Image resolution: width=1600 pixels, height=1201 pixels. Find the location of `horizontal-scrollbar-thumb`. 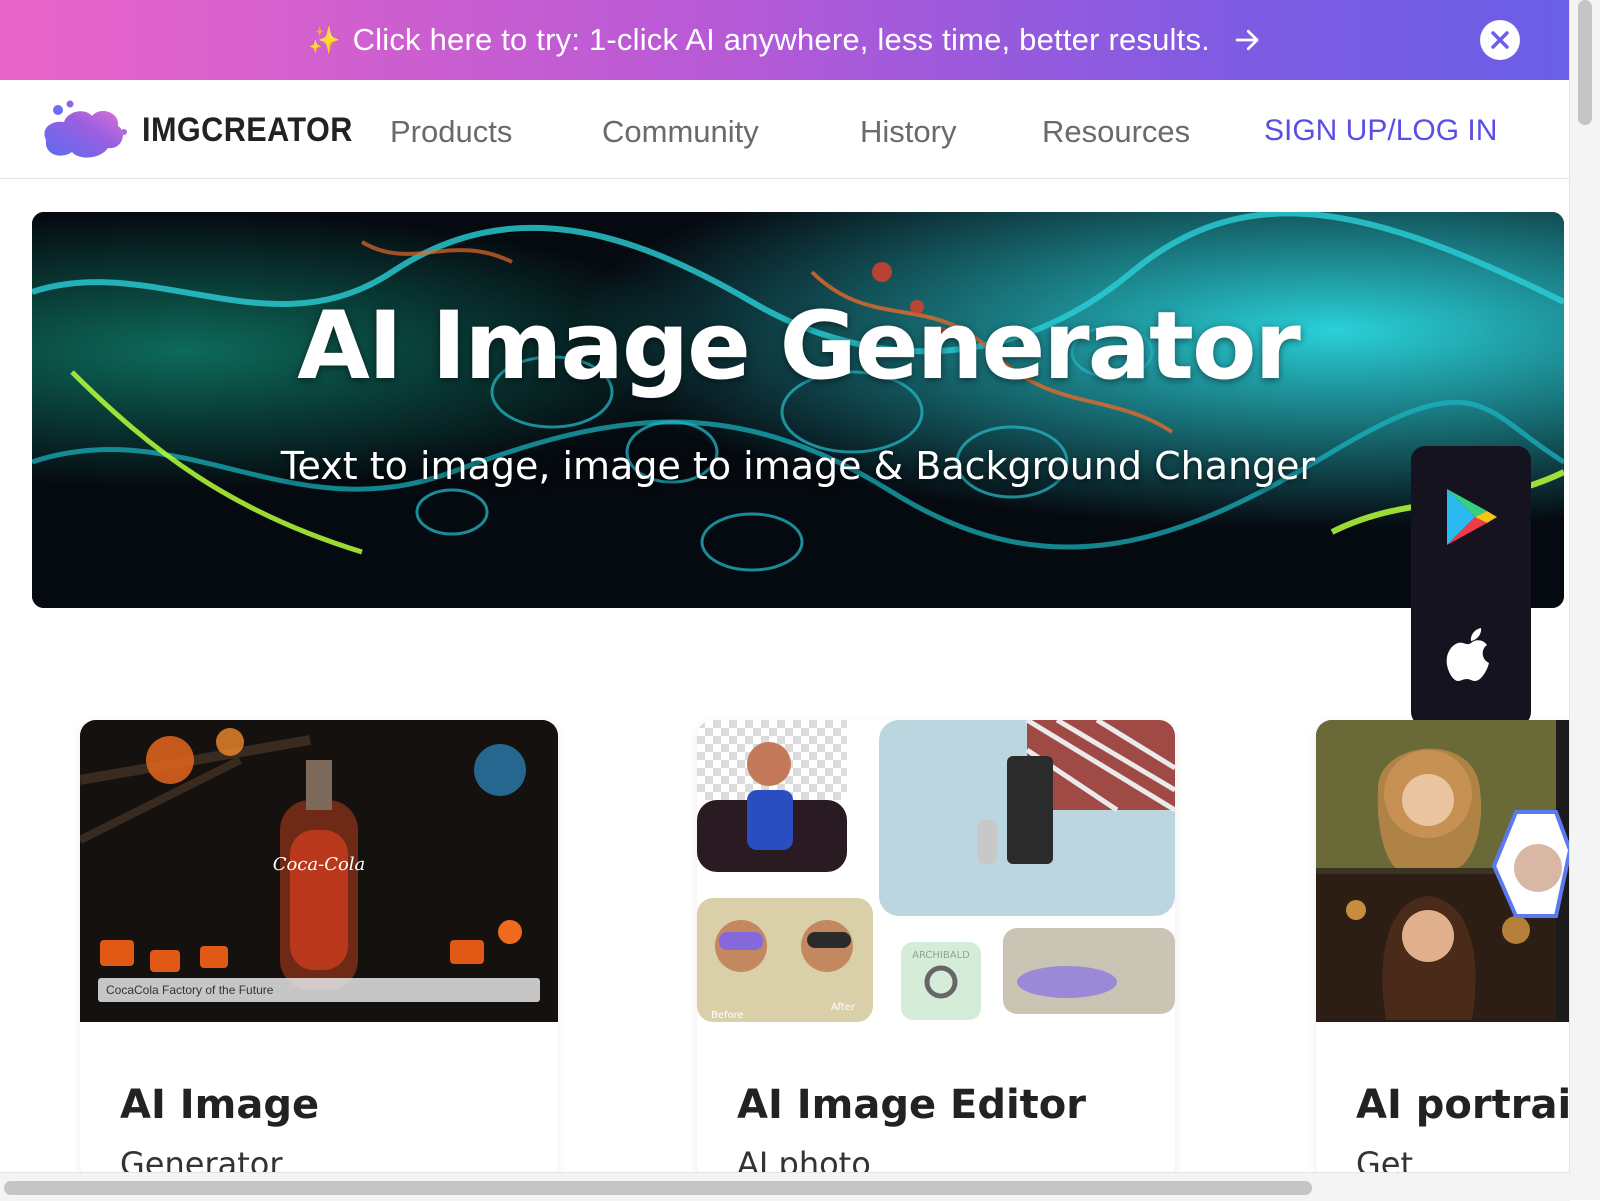

horizontal-scrollbar-thumb is located at coordinates (658, 1188).